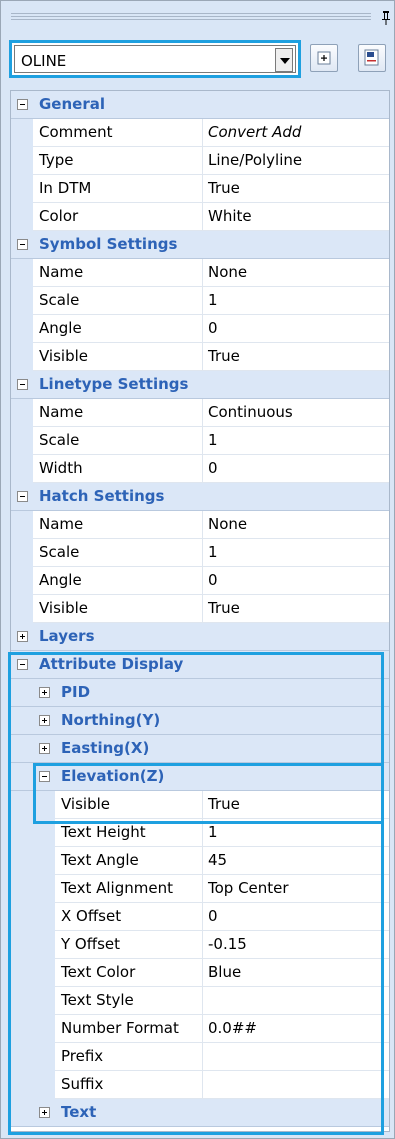 The image size is (395, 1139). Describe the element at coordinates (200, 1029) in the screenshot. I see `property-row: Number Format 0.0##` at that location.